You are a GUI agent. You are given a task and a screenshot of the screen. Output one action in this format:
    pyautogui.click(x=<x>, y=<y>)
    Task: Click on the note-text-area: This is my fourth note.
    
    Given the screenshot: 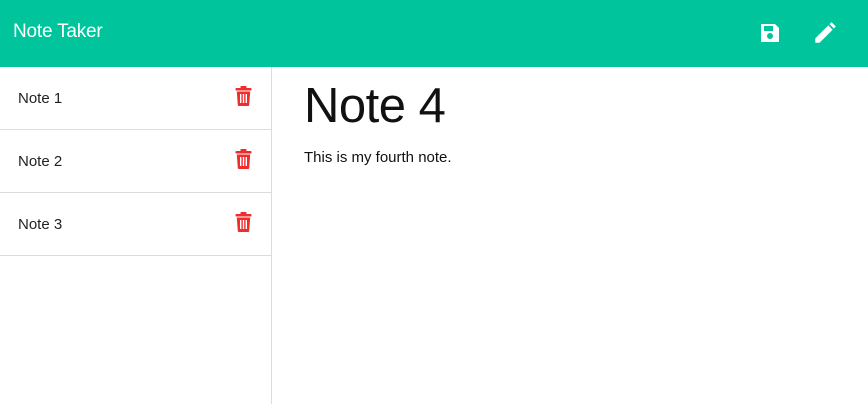 What is the action you would take?
    pyautogui.click(x=378, y=157)
    